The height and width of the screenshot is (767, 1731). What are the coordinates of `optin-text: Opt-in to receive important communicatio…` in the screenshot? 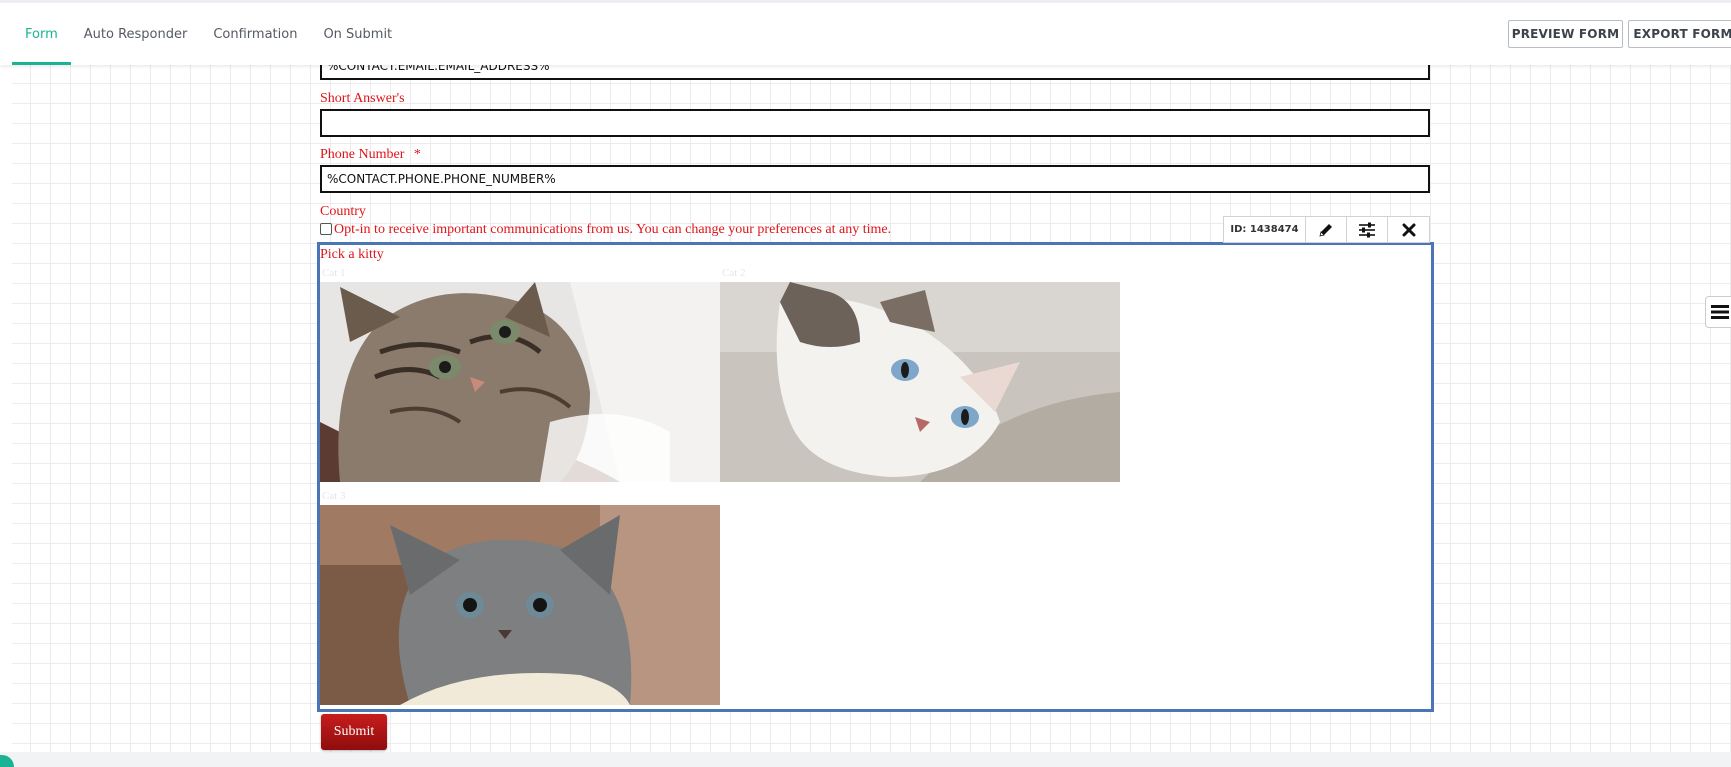 It's located at (613, 229).